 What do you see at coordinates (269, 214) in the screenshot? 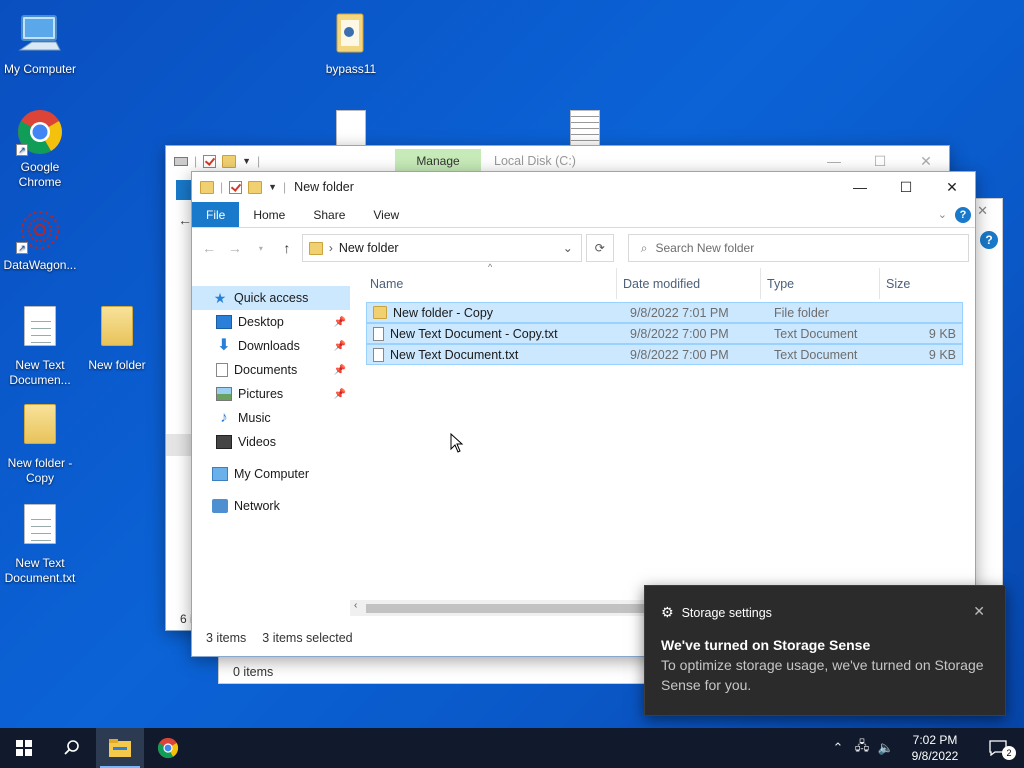
I see `tab-home: Home` at bounding box center [269, 214].